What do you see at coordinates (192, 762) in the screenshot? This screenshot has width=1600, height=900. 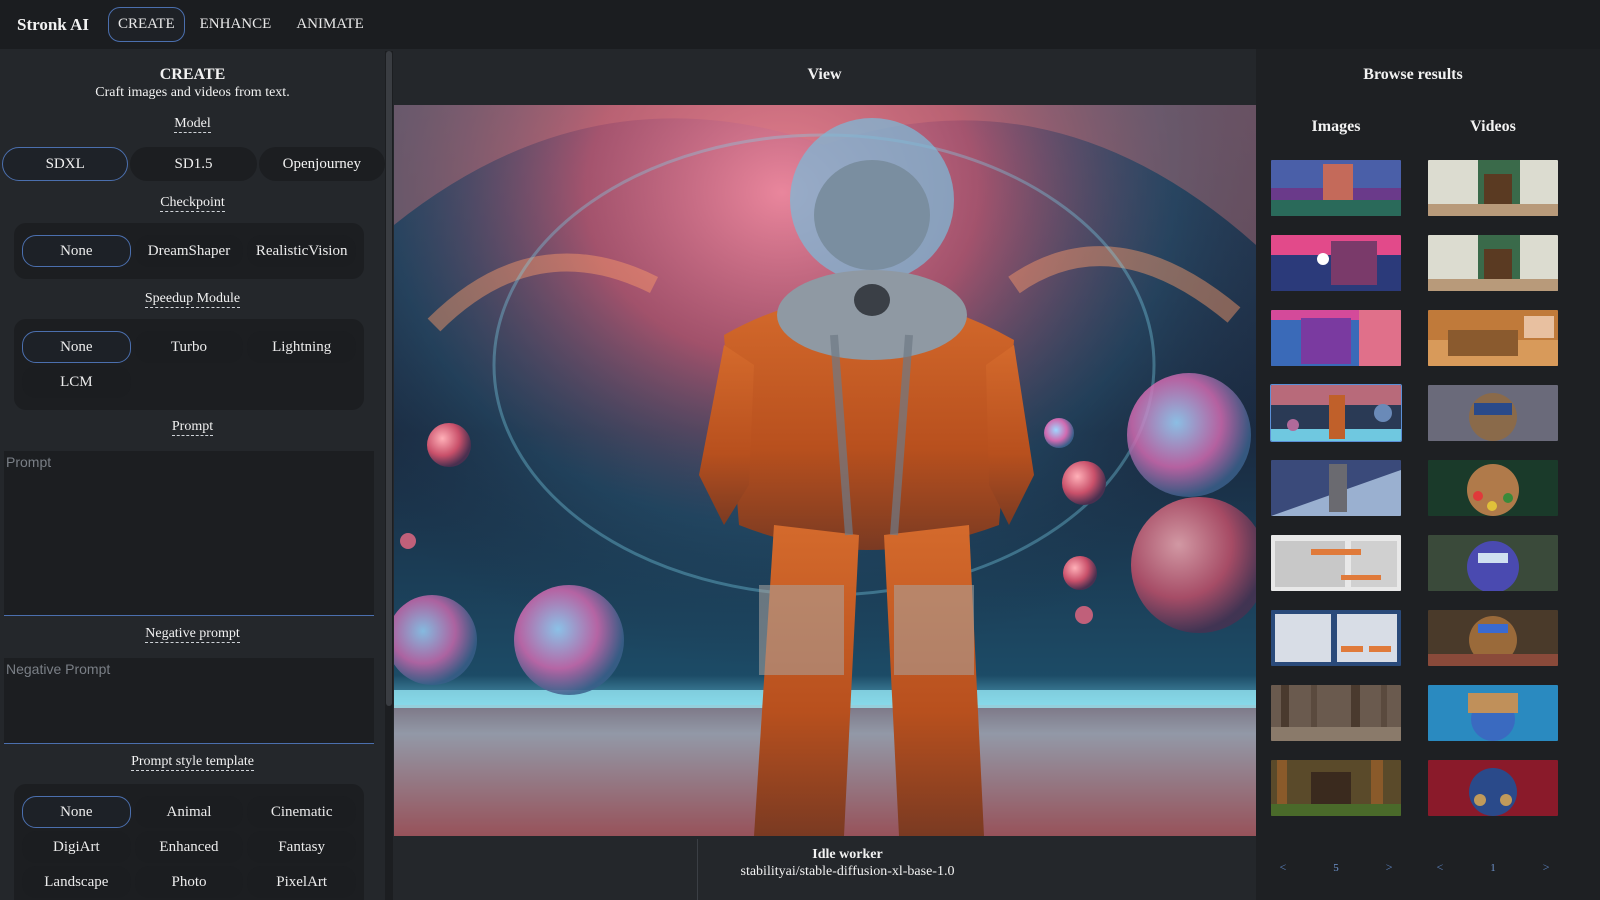 I see `style-template-label: Prompt style template` at bounding box center [192, 762].